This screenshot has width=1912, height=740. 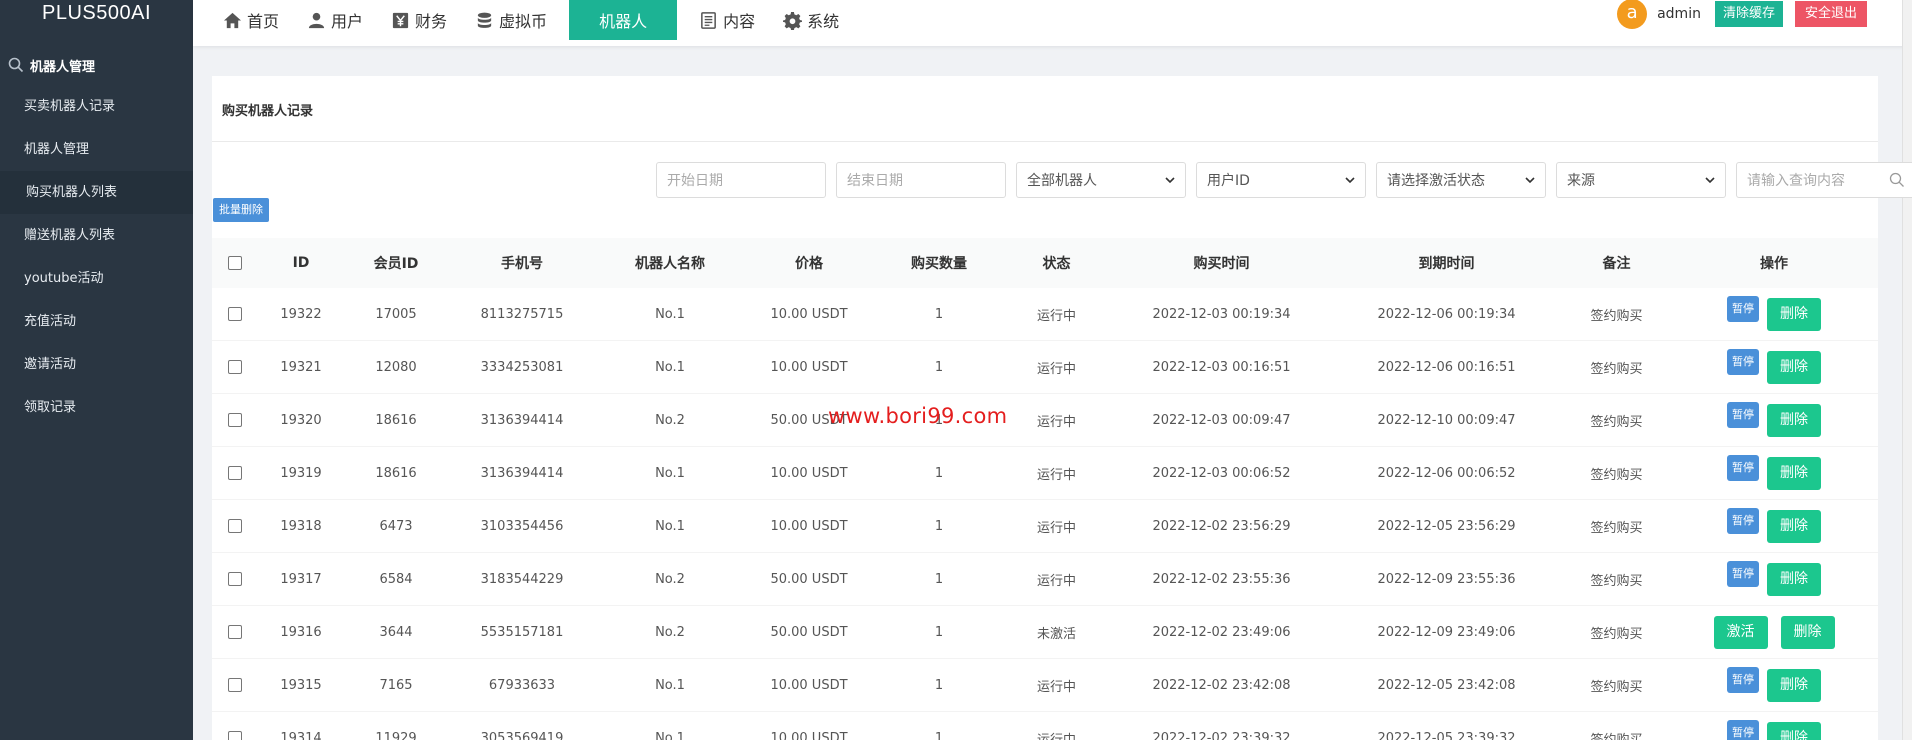 I want to click on brand-logo: PLUS500AI, so click(x=96, y=13).